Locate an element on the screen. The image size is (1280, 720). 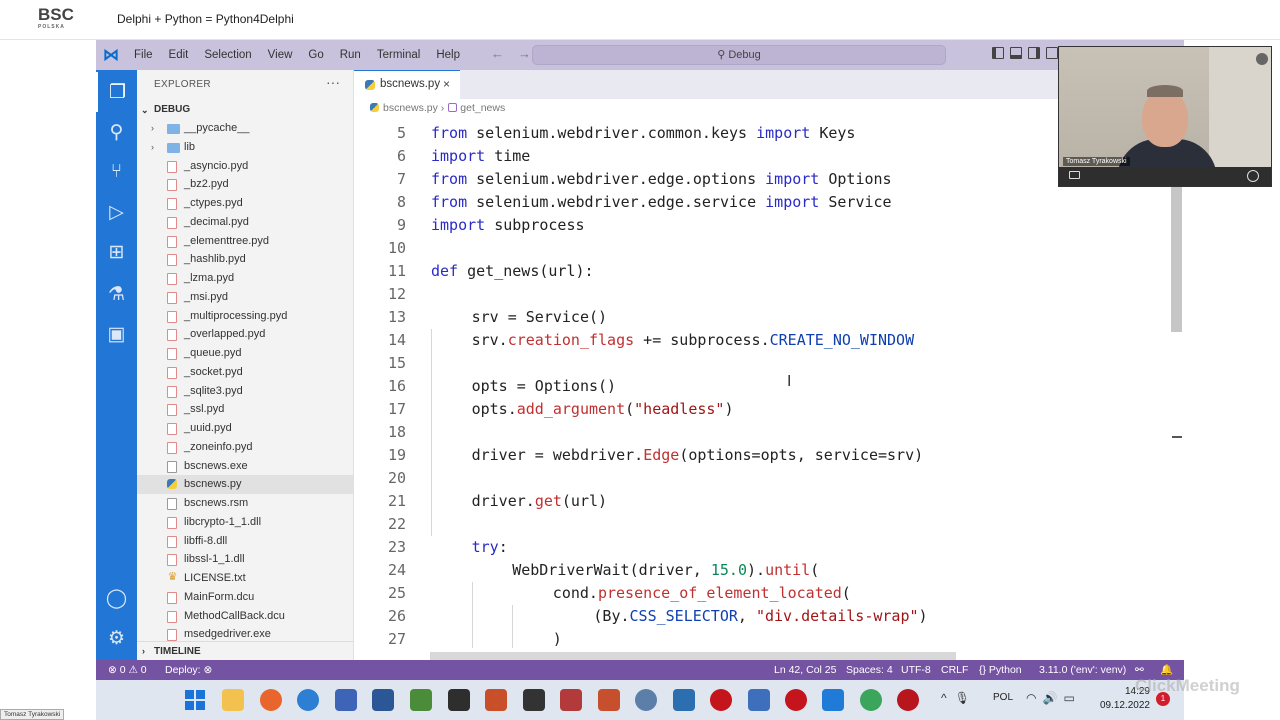
menu-view: View is located at coordinates (280, 55).